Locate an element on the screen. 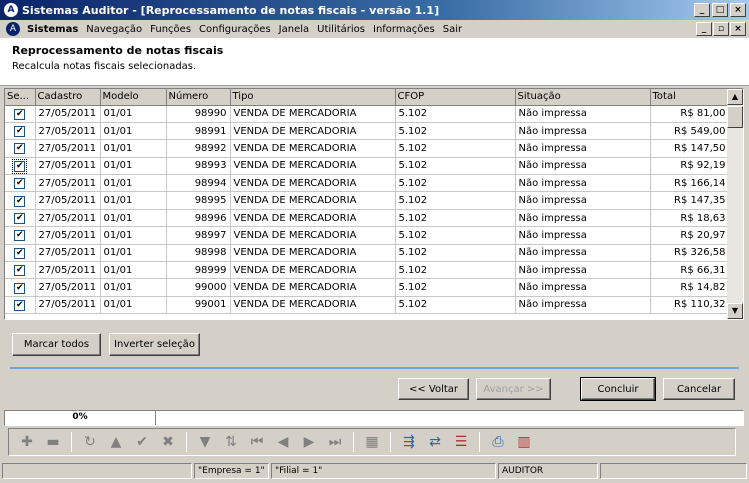 Image resolution: width=749 pixels, height=483 pixels. cell-total: R$ 66,31 is located at coordinates (690, 270).